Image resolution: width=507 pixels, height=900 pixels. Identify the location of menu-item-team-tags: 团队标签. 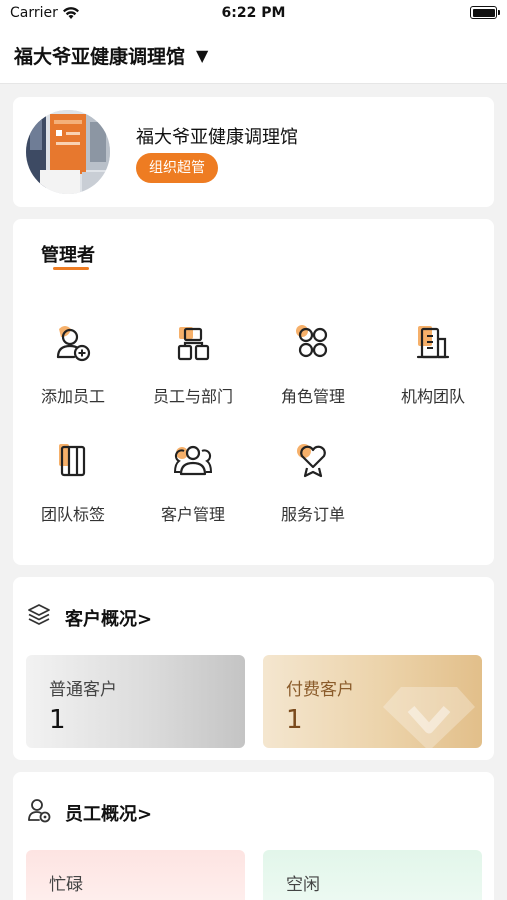
(73, 491).